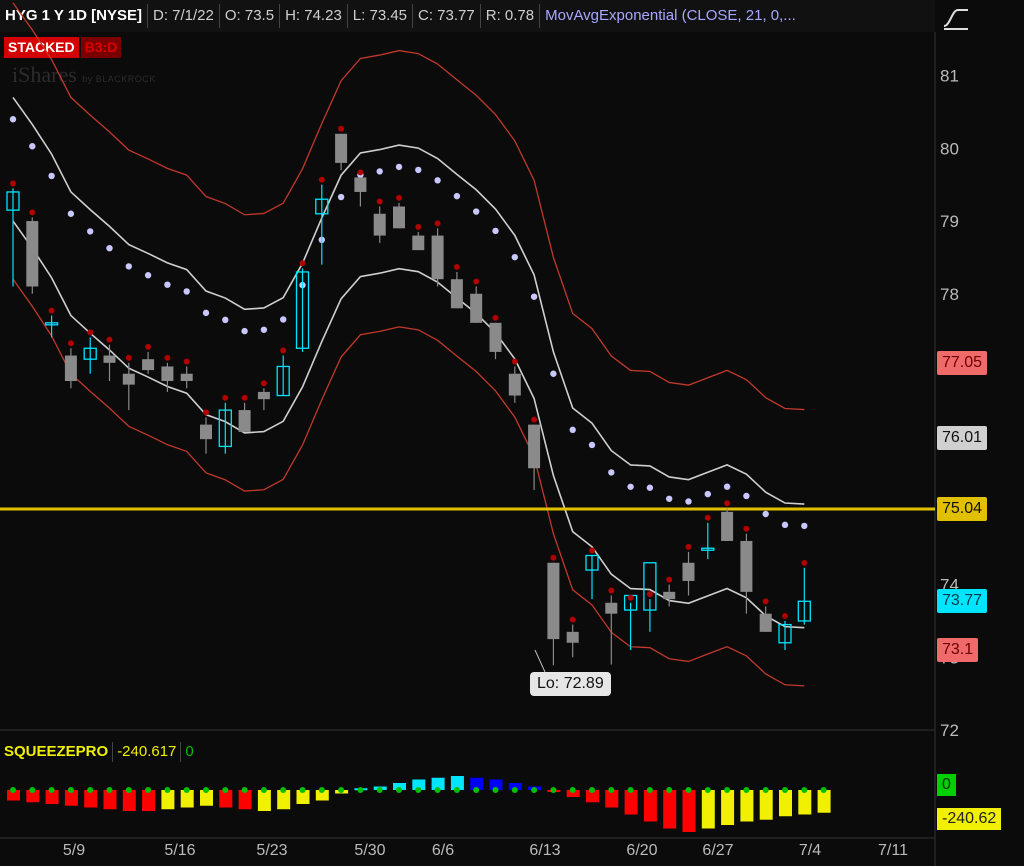 The image size is (1024, 866). I want to click on price-tag: 75.04, so click(962, 508).